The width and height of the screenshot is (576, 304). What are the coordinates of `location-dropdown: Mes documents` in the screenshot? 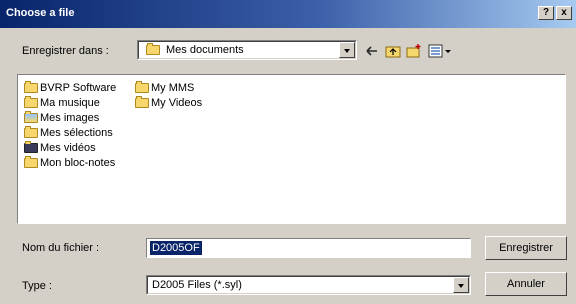 It's located at (247, 50).